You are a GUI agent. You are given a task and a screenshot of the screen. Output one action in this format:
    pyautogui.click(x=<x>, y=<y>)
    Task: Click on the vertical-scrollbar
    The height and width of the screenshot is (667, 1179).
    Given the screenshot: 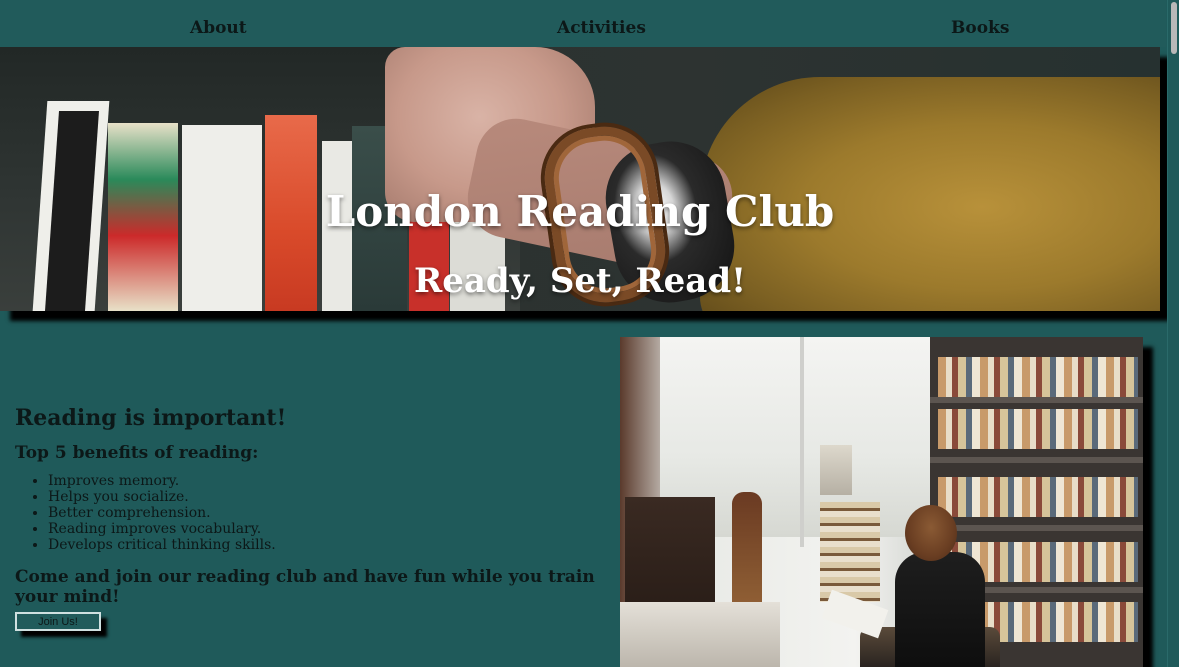 What is the action you would take?
    pyautogui.click(x=1173, y=333)
    